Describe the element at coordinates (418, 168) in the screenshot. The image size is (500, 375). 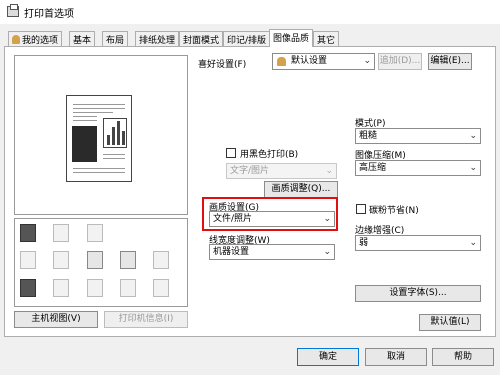
I see `compression-select: 高压缩 ⌄` at that location.